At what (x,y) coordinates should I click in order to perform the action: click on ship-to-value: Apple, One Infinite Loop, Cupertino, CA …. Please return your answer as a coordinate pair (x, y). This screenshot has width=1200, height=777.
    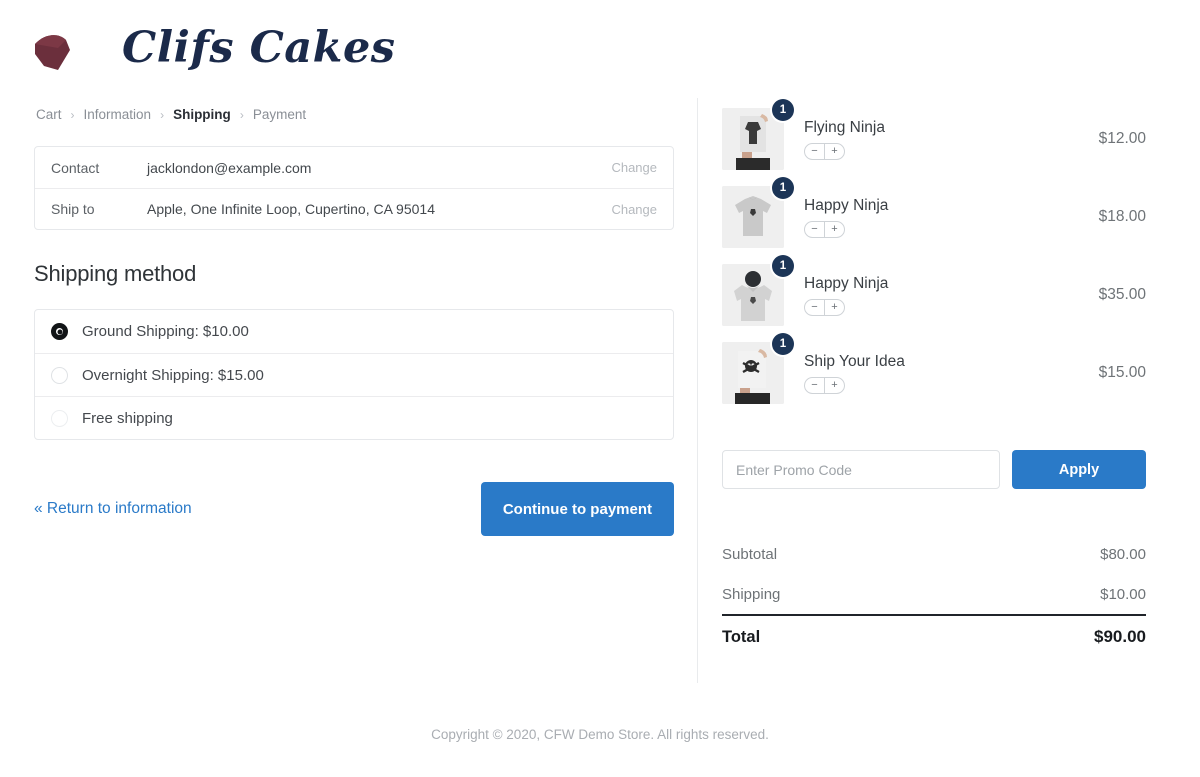
    Looking at the image, I should click on (291, 209).